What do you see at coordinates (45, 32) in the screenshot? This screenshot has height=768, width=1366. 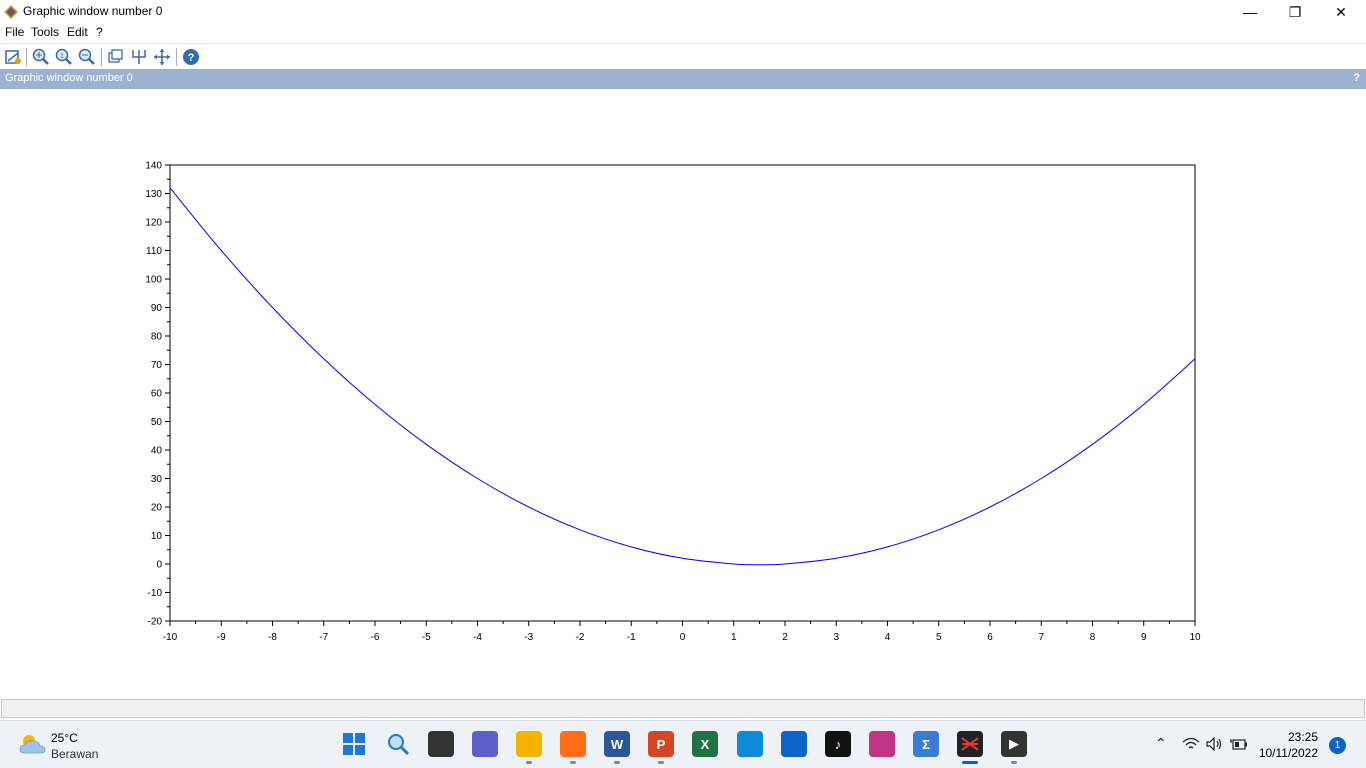 I see `menu-tools: Tools` at bounding box center [45, 32].